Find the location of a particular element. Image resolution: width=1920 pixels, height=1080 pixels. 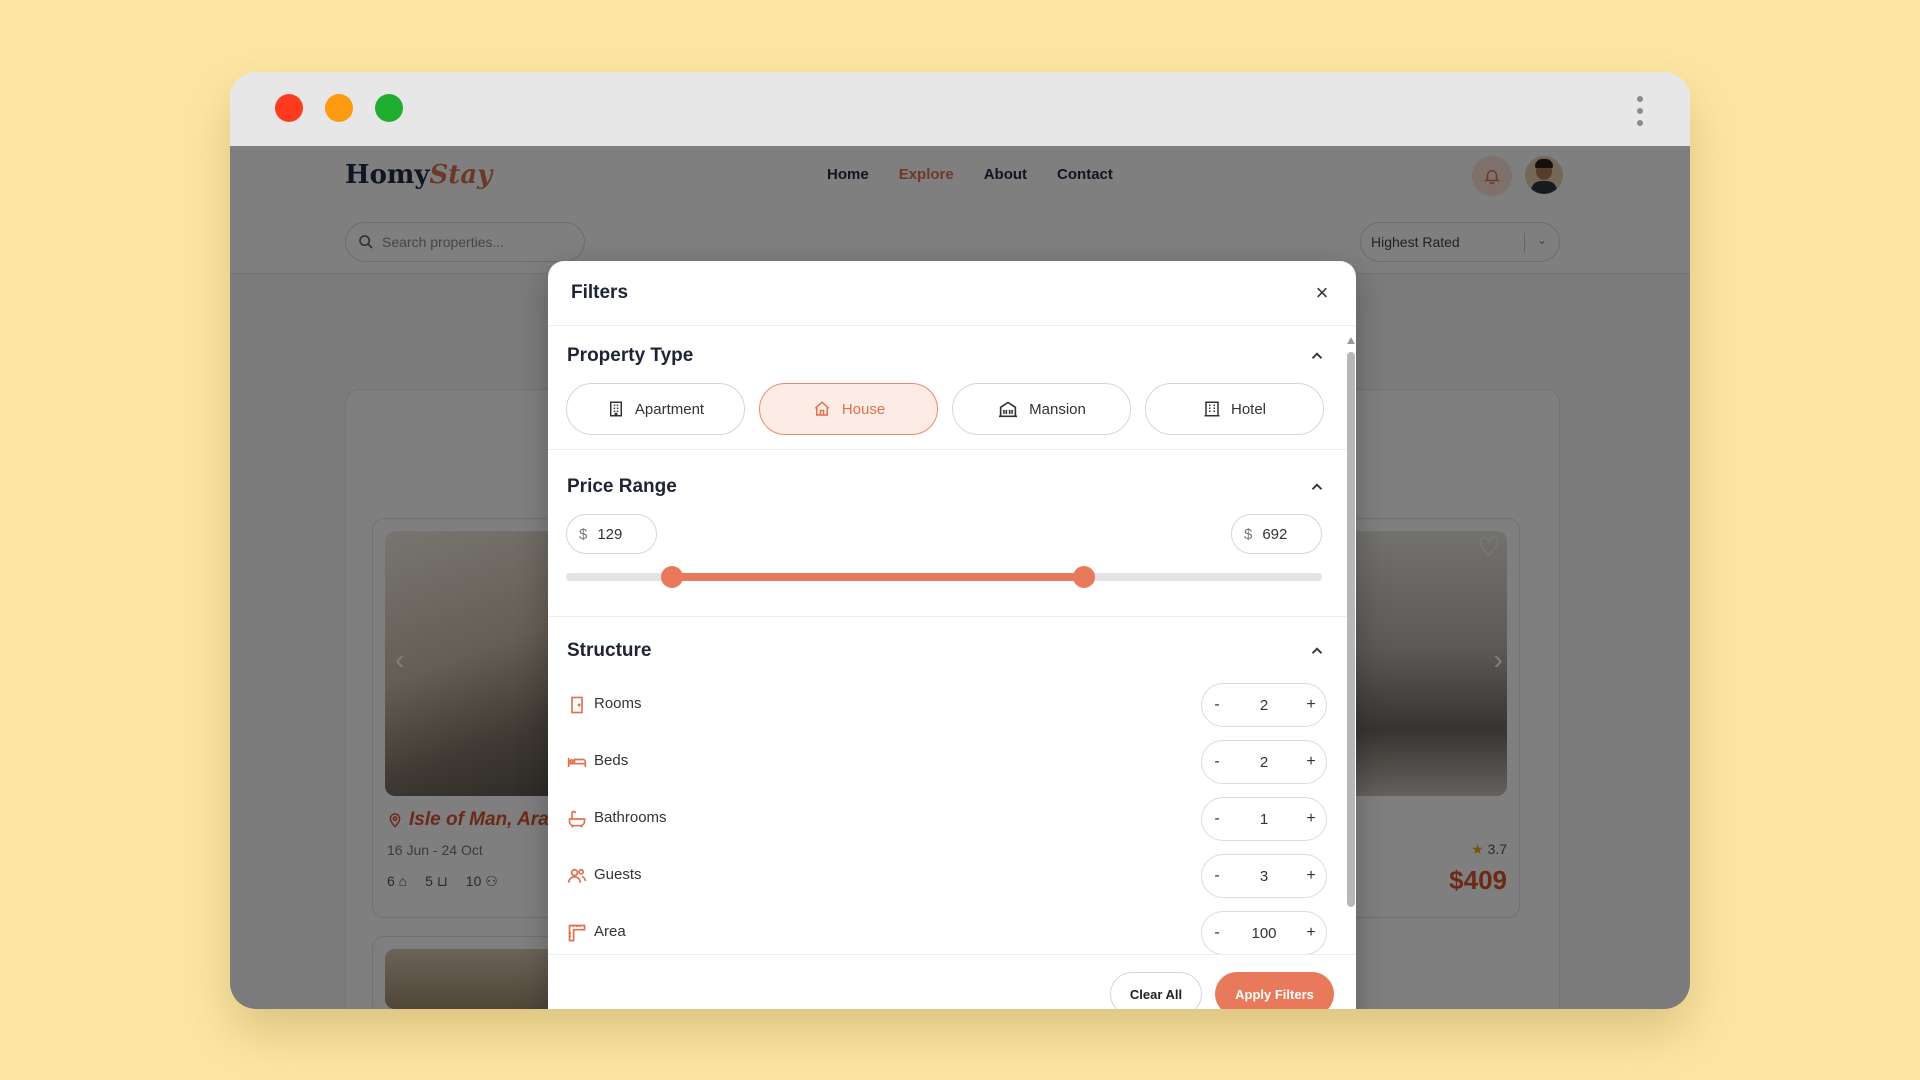

property-type-mansion: Mansion is located at coordinates (1041, 409).